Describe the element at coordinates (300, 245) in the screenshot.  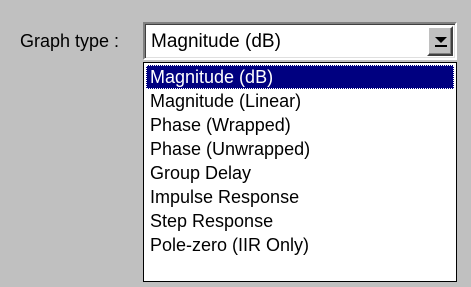
I see `option-pole-zero: Pole-zero (IIR Only)` at that location.